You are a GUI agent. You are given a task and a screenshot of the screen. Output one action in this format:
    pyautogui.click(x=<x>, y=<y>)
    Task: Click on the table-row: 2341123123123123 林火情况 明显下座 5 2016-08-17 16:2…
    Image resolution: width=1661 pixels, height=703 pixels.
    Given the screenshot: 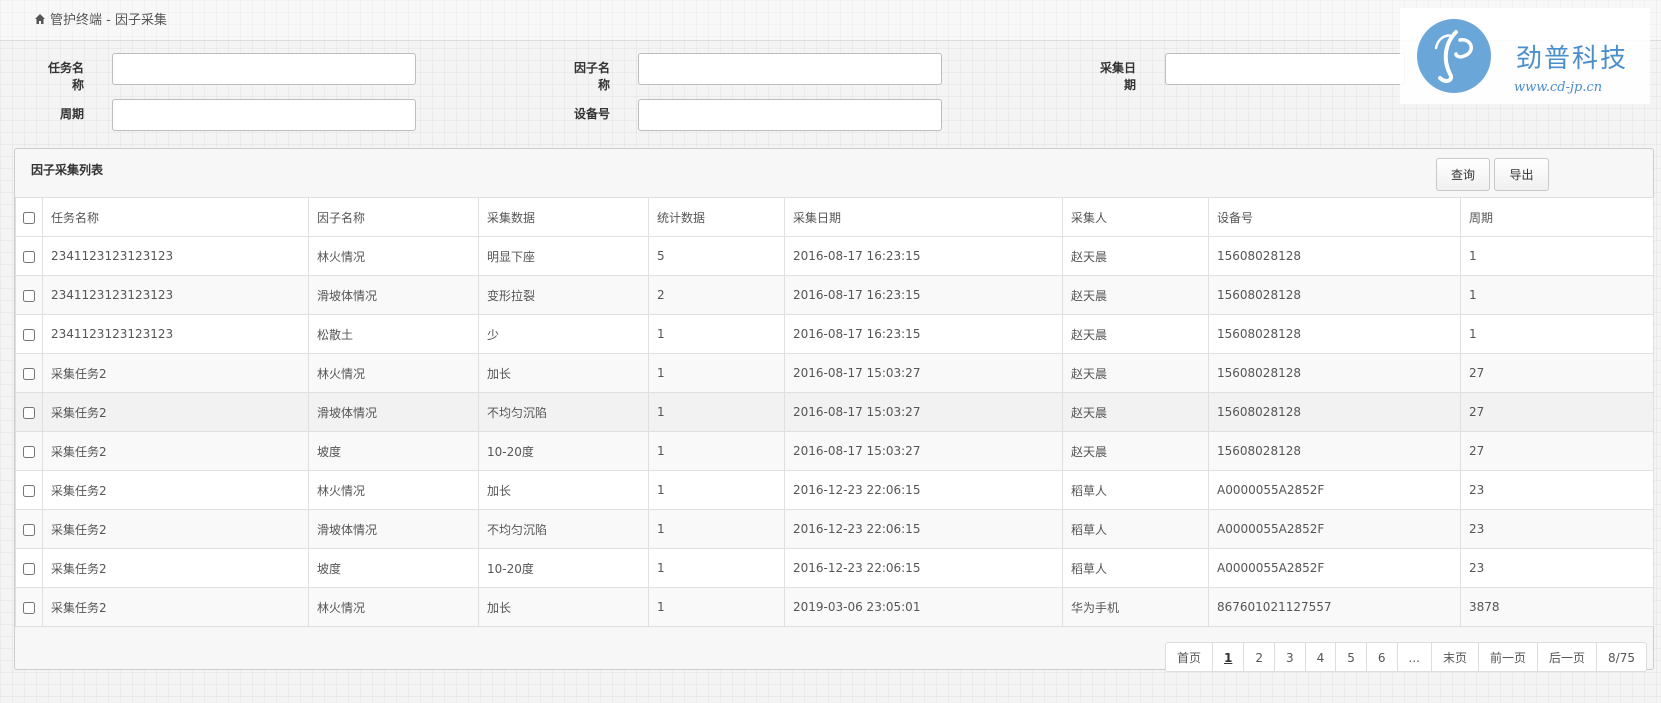 What is the action you would take?
    pyautogui.click(x=834, y=256)
    